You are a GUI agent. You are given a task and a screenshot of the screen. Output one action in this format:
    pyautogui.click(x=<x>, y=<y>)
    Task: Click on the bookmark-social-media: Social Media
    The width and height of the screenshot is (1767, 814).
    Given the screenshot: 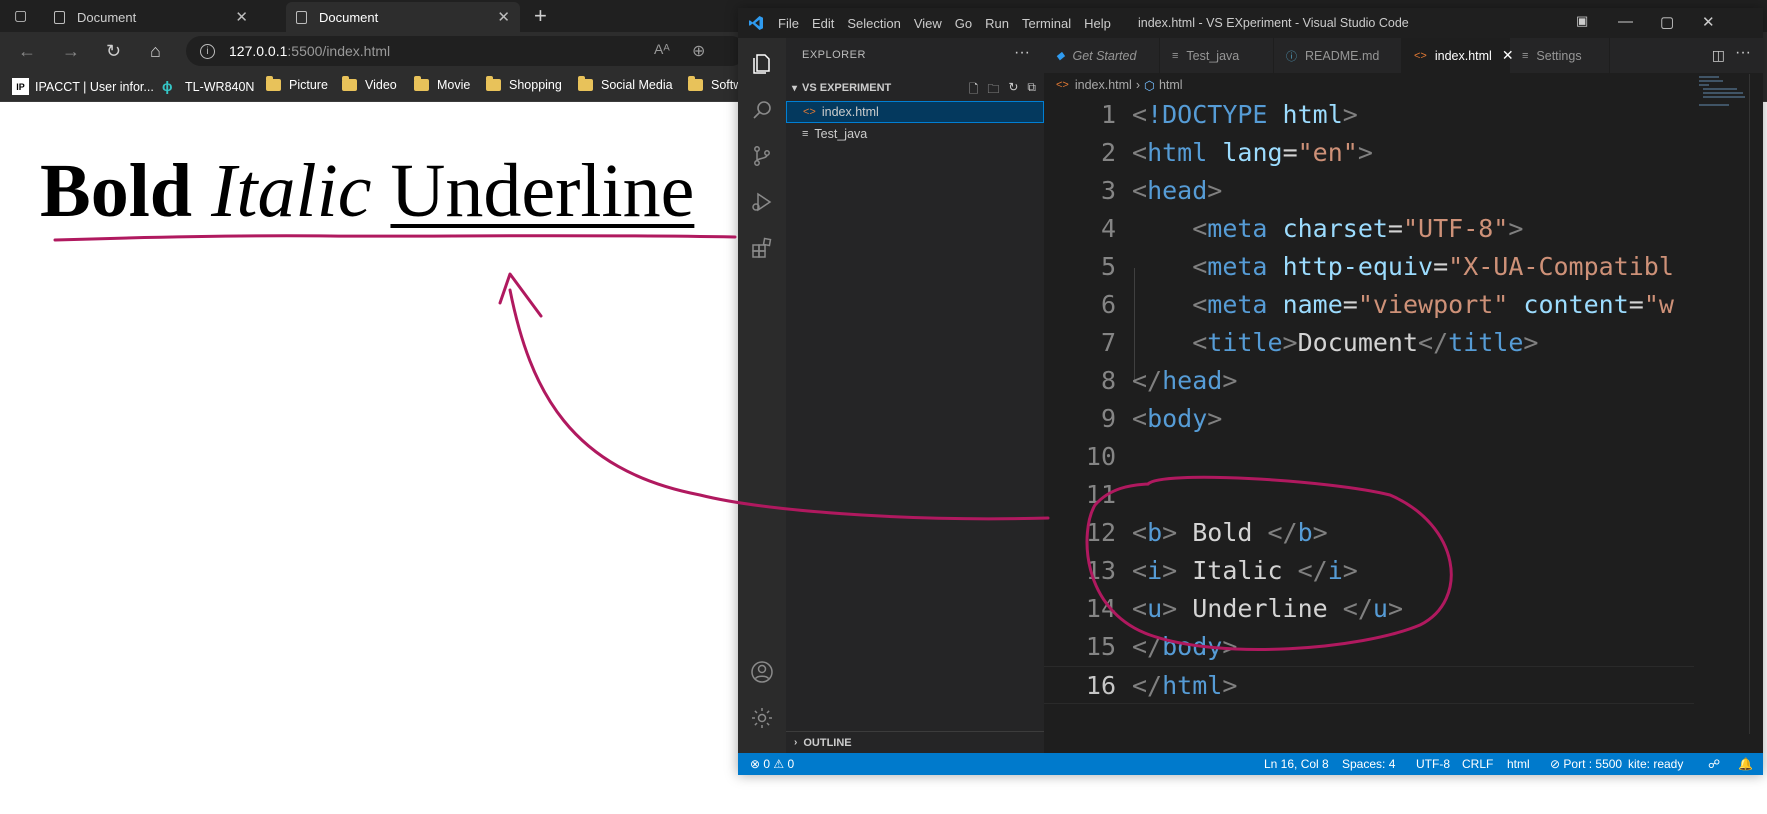 What is the action you would take?
    pyautogui.click(x=625, y=84)
    